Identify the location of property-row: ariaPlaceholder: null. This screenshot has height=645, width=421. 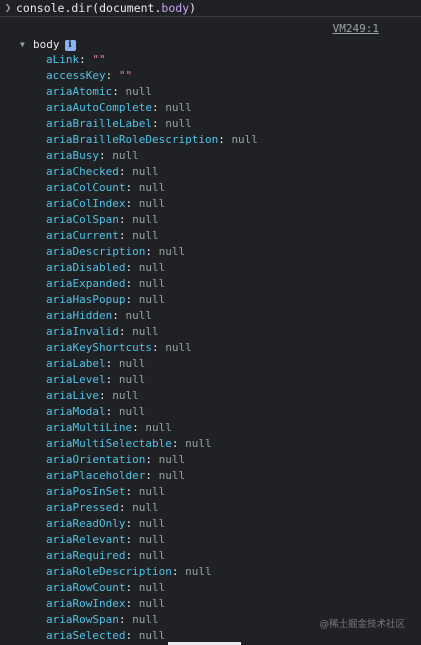
(152, 476).